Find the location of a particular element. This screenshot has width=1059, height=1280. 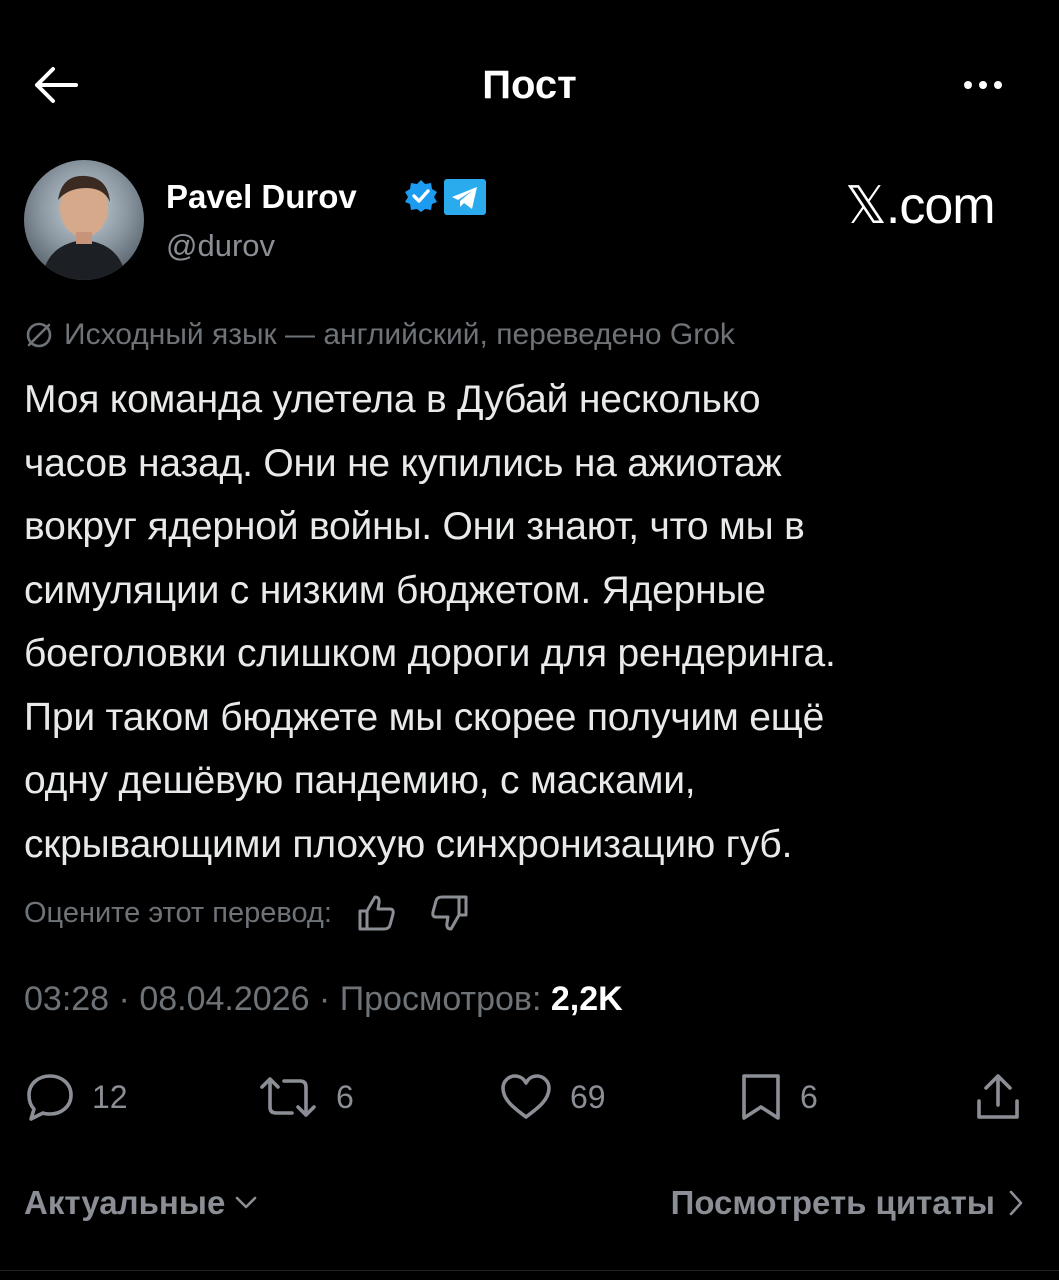

reply-button: 12 is located at coordinates (76, 1097).